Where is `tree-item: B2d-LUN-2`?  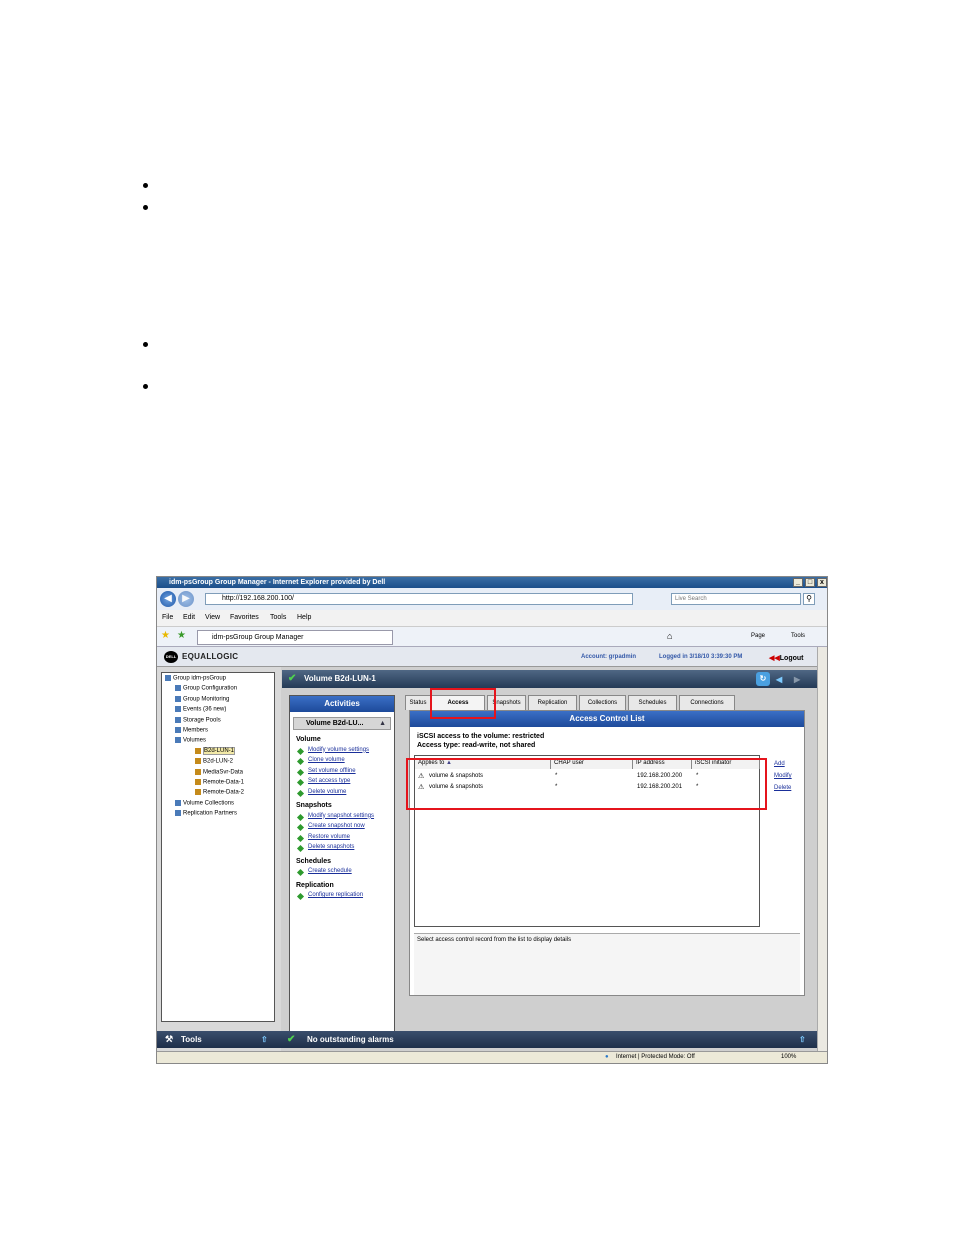 tree-item: B2d-LUN-2 is located at coordinates (214, 761).